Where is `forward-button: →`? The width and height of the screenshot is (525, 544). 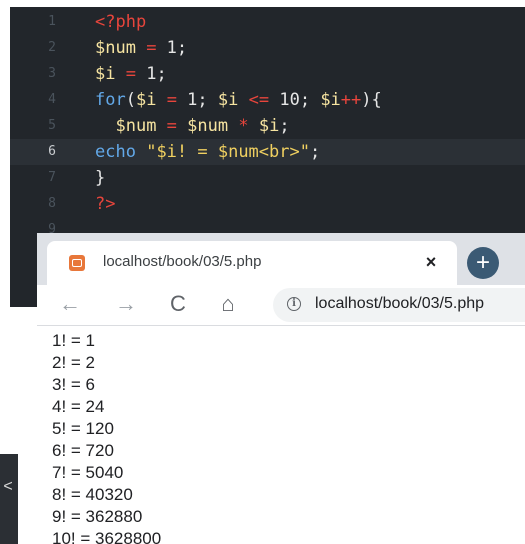
forward-button: → is located at coordinates (126, 304).